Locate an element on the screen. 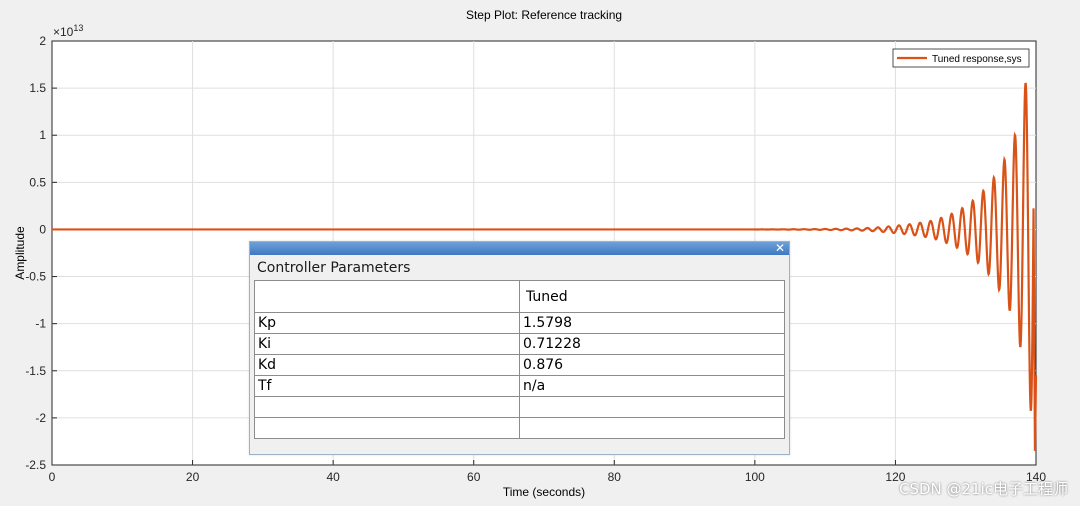  y-tick-label: 0 is located at coordinates (42, 229).